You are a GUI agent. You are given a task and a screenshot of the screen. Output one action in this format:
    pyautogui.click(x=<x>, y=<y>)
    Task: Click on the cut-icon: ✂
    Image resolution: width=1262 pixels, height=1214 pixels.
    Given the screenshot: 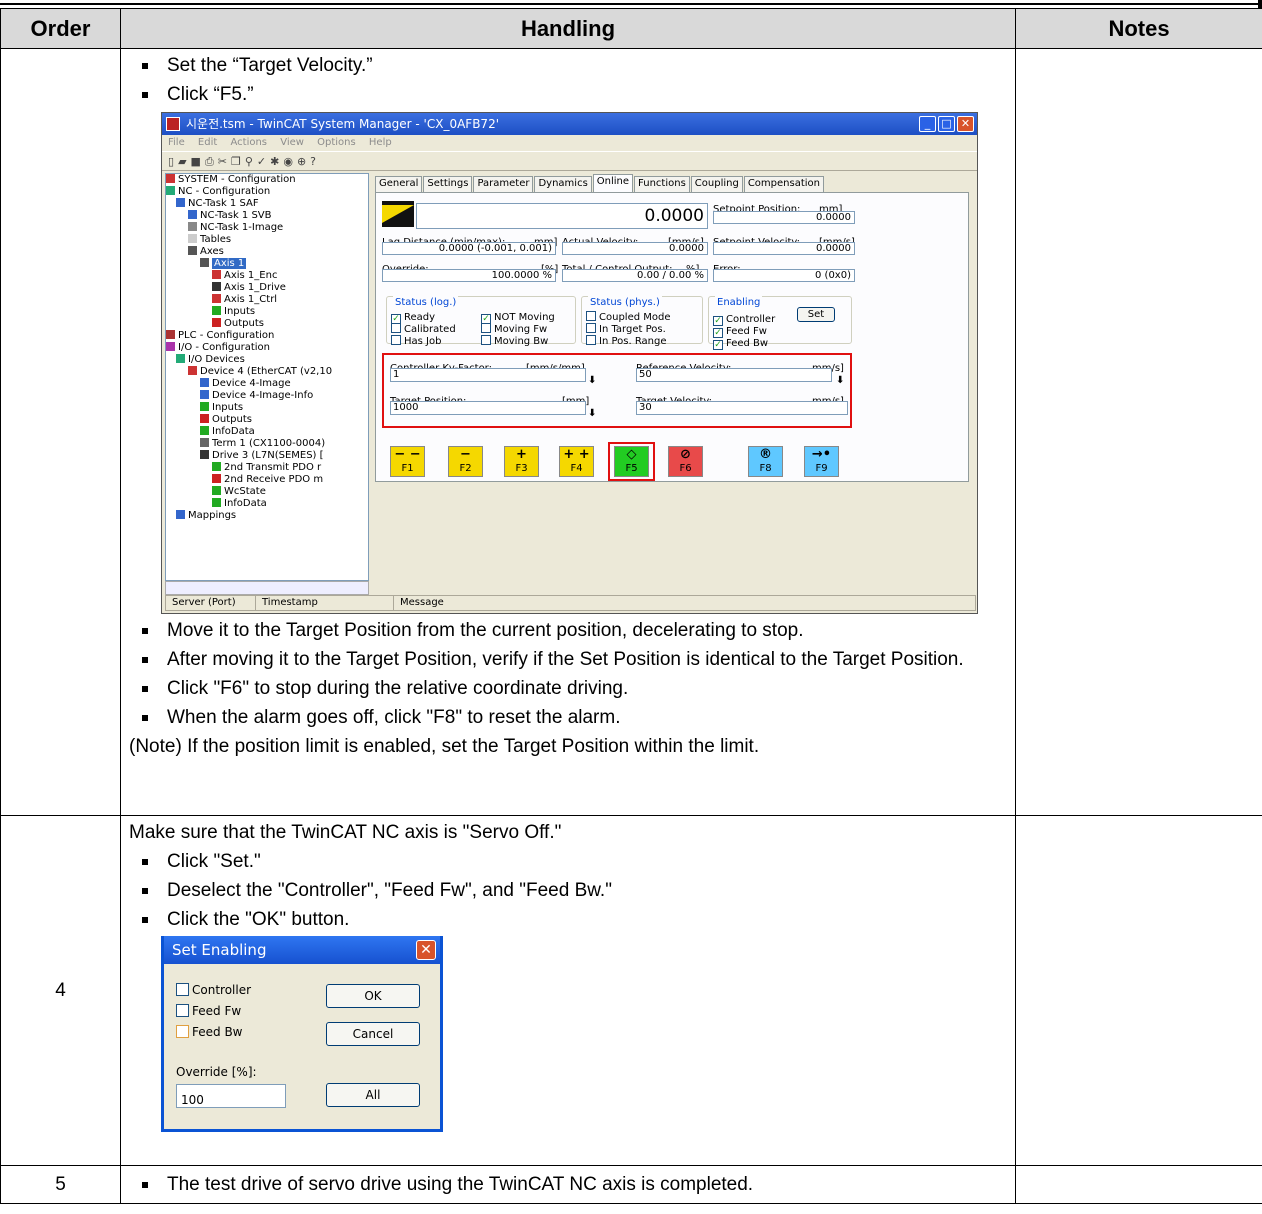 What is the action you would take?
    pyautogui.click(x=222, y=161)
    